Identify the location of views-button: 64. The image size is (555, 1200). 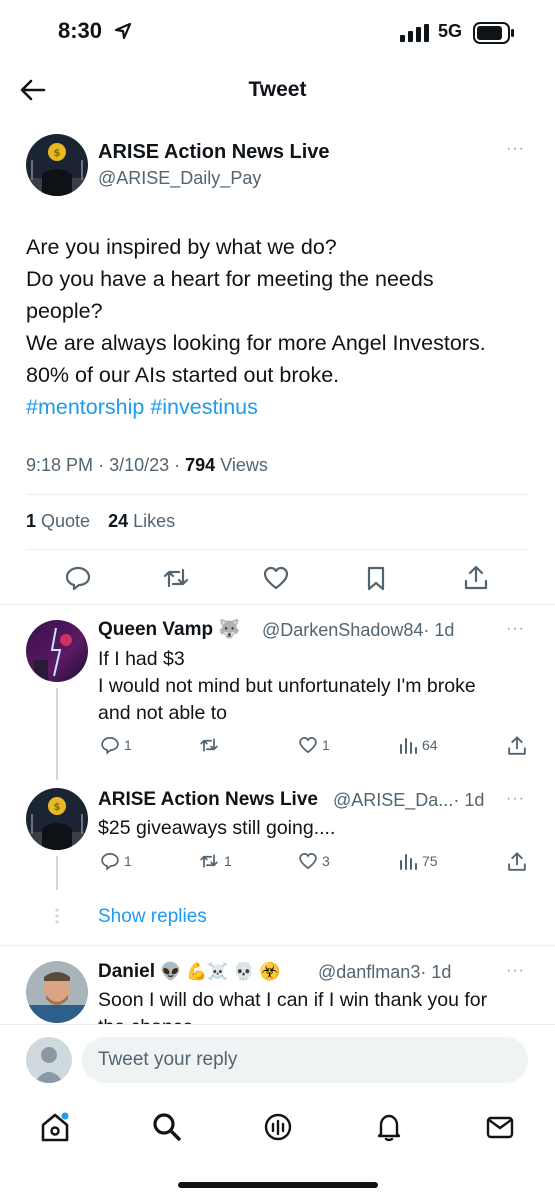
(418, 745).